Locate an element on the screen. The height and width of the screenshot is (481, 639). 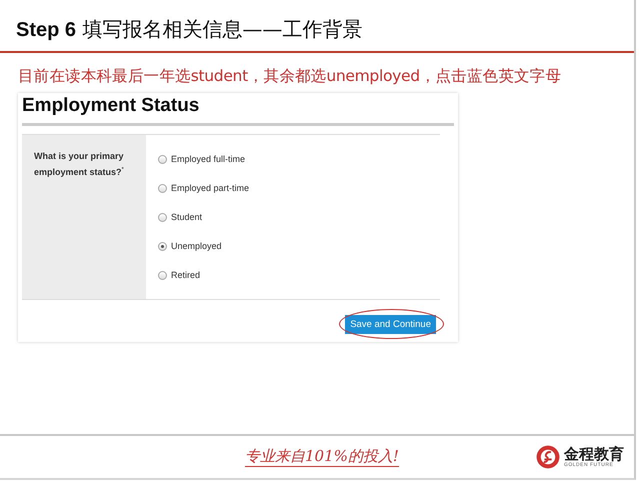
logo-icon is located at coordinates (548, 457).